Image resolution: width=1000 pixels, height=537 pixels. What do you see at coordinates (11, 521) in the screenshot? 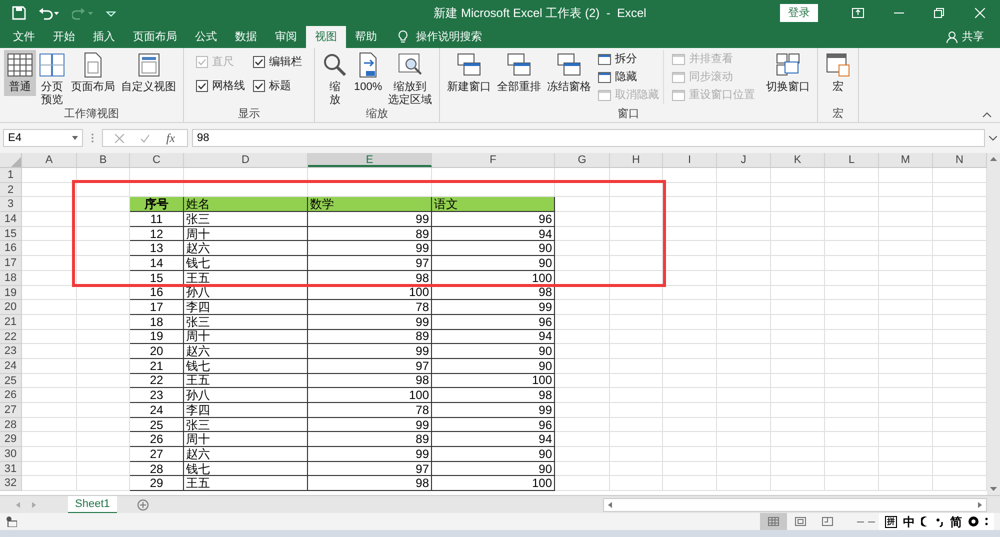
I see `macro-record-icon` at bounding box center [11, 521].